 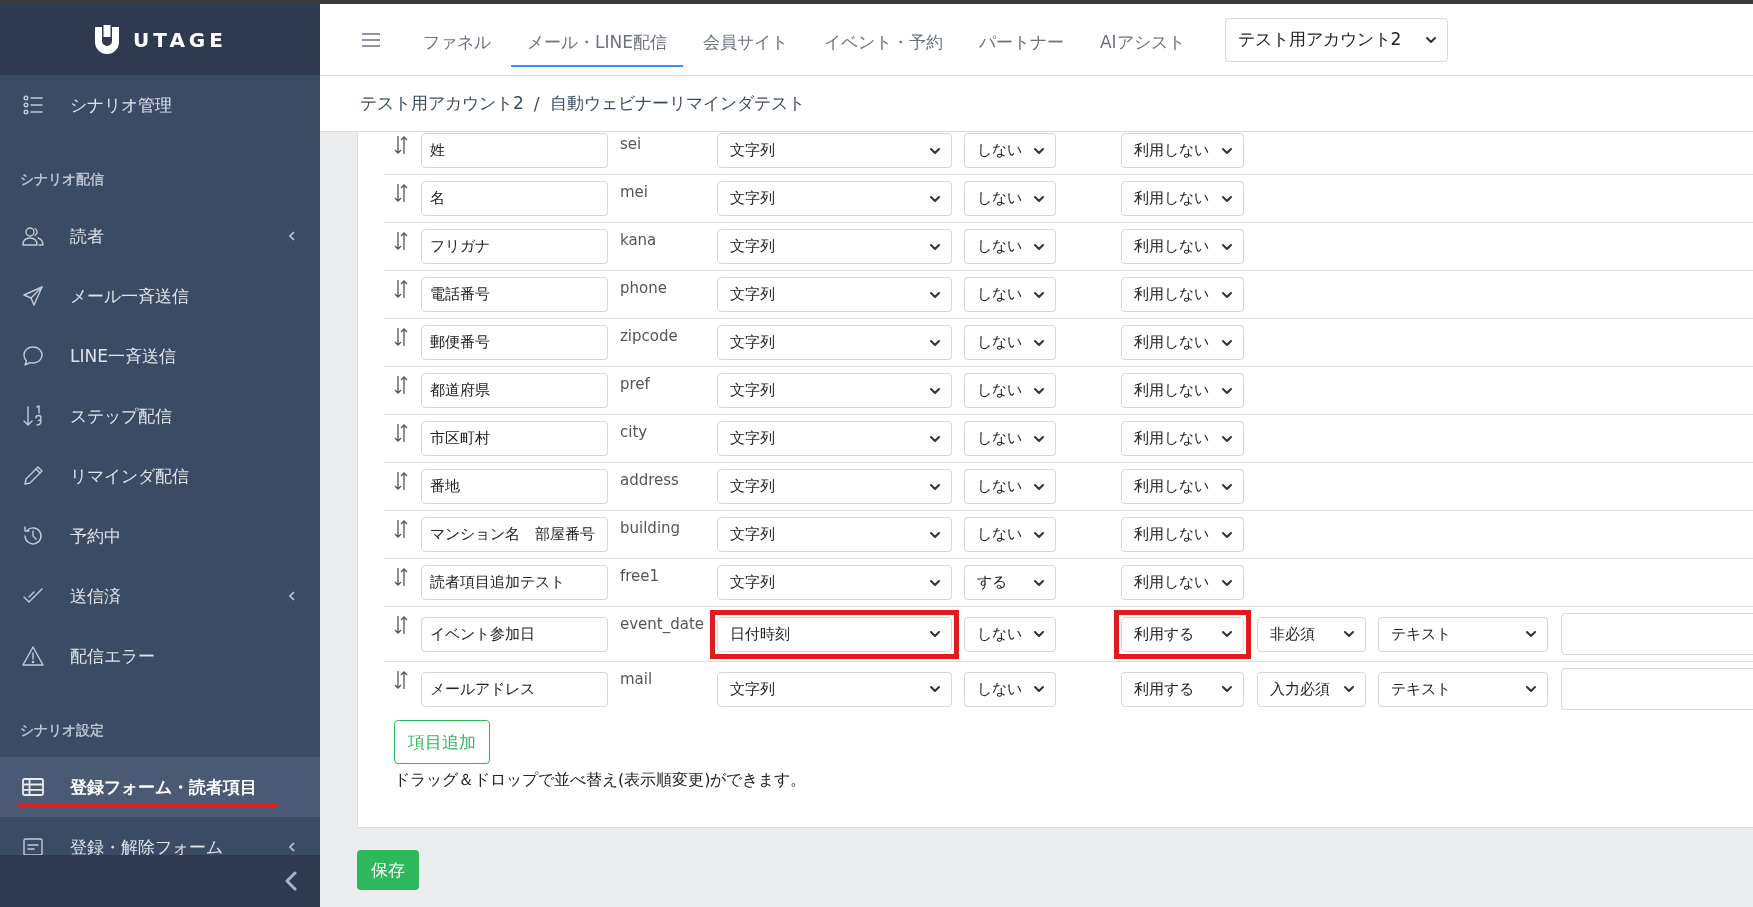 I want to click on sidebar-item: 登録フォーム・読者項目, so click(x=160, y=787).